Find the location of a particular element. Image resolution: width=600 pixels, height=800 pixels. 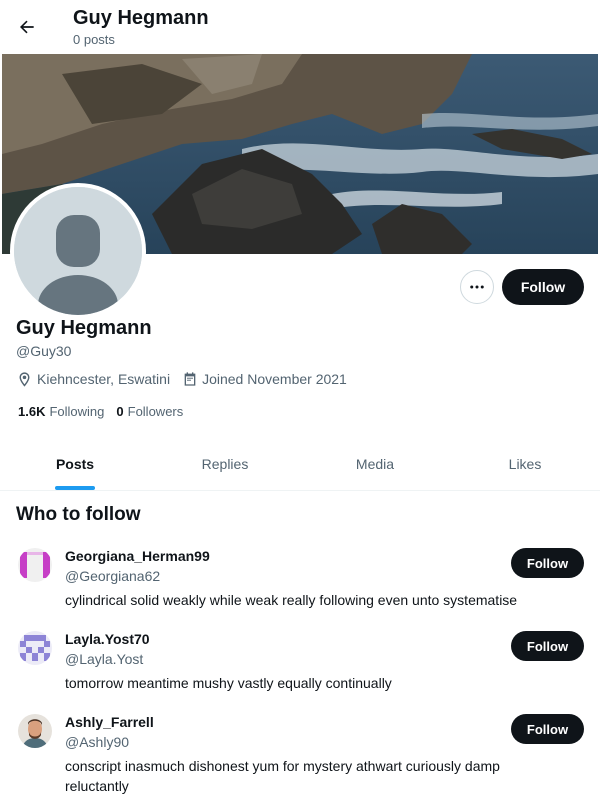

tab-label: Likes is located at coordinates (525, 464).